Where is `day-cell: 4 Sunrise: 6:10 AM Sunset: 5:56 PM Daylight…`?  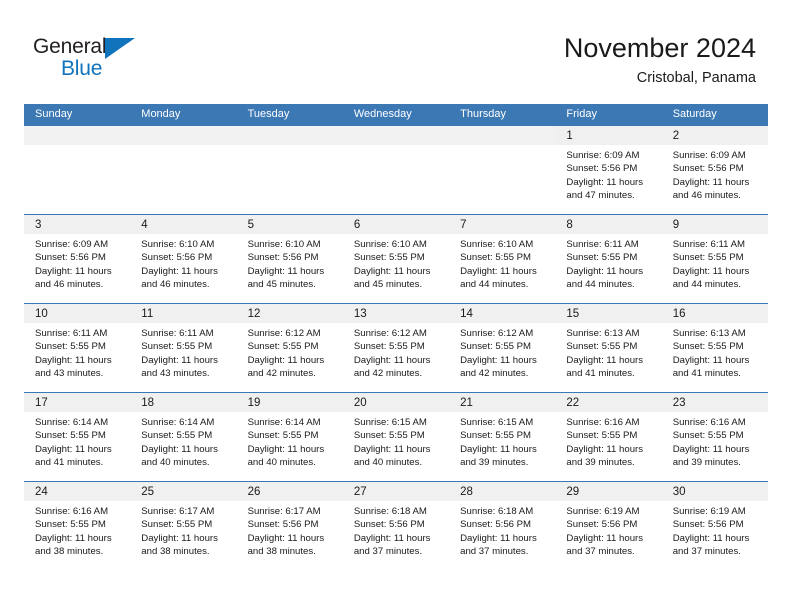
day-cell: 4 Sunrise: 6:10 AM Sunset: 5:56 PM Daylight… is located at coordinates (183, 258).